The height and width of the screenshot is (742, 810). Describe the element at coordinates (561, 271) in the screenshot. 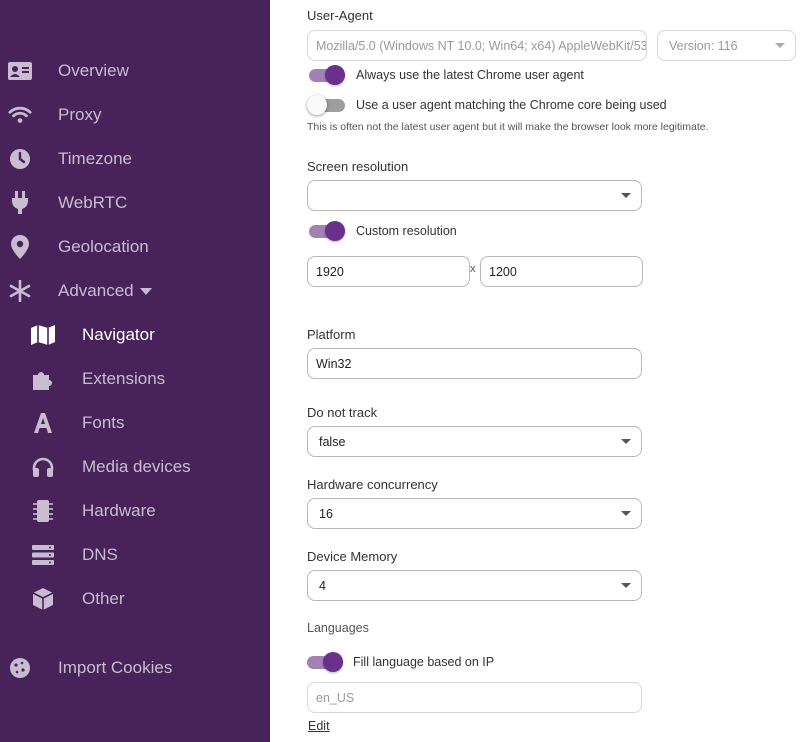

I see `resolution-height-input: 1200` at that location.